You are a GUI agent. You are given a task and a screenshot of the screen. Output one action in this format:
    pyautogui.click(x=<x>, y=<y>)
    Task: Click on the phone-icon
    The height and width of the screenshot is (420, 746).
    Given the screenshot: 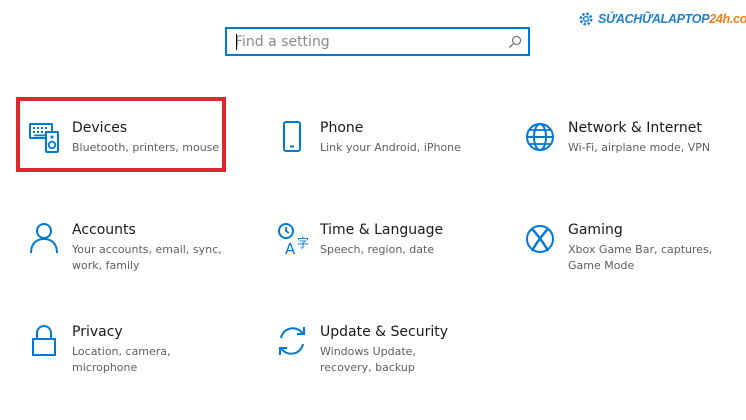 What is the action you would take?
    pyautogui.click(x=292, y=136)
    